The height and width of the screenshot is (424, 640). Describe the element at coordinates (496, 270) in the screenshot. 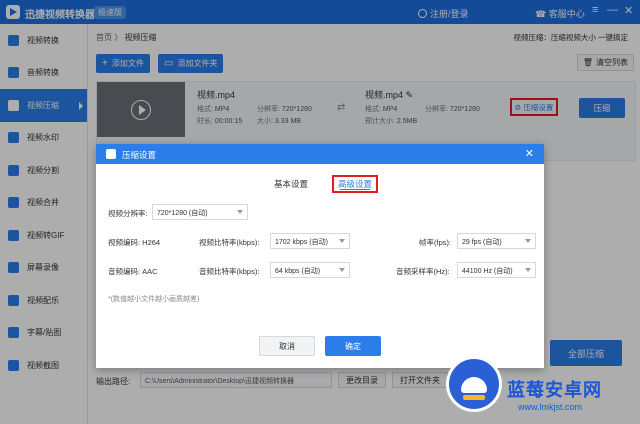

I see `sample-rate-select: 44100 Hz (自动)` at that location.